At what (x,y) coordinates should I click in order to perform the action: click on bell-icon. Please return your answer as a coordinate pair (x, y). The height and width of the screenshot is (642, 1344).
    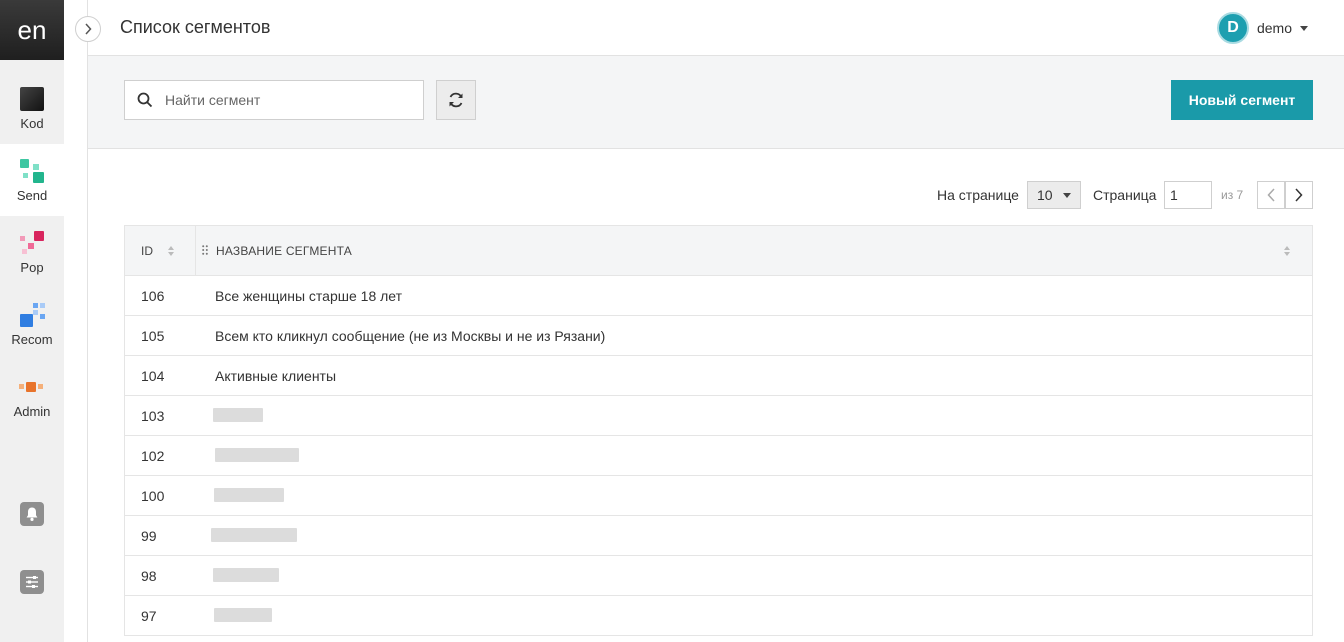
    Looking at the image, I should click on (32, 514).